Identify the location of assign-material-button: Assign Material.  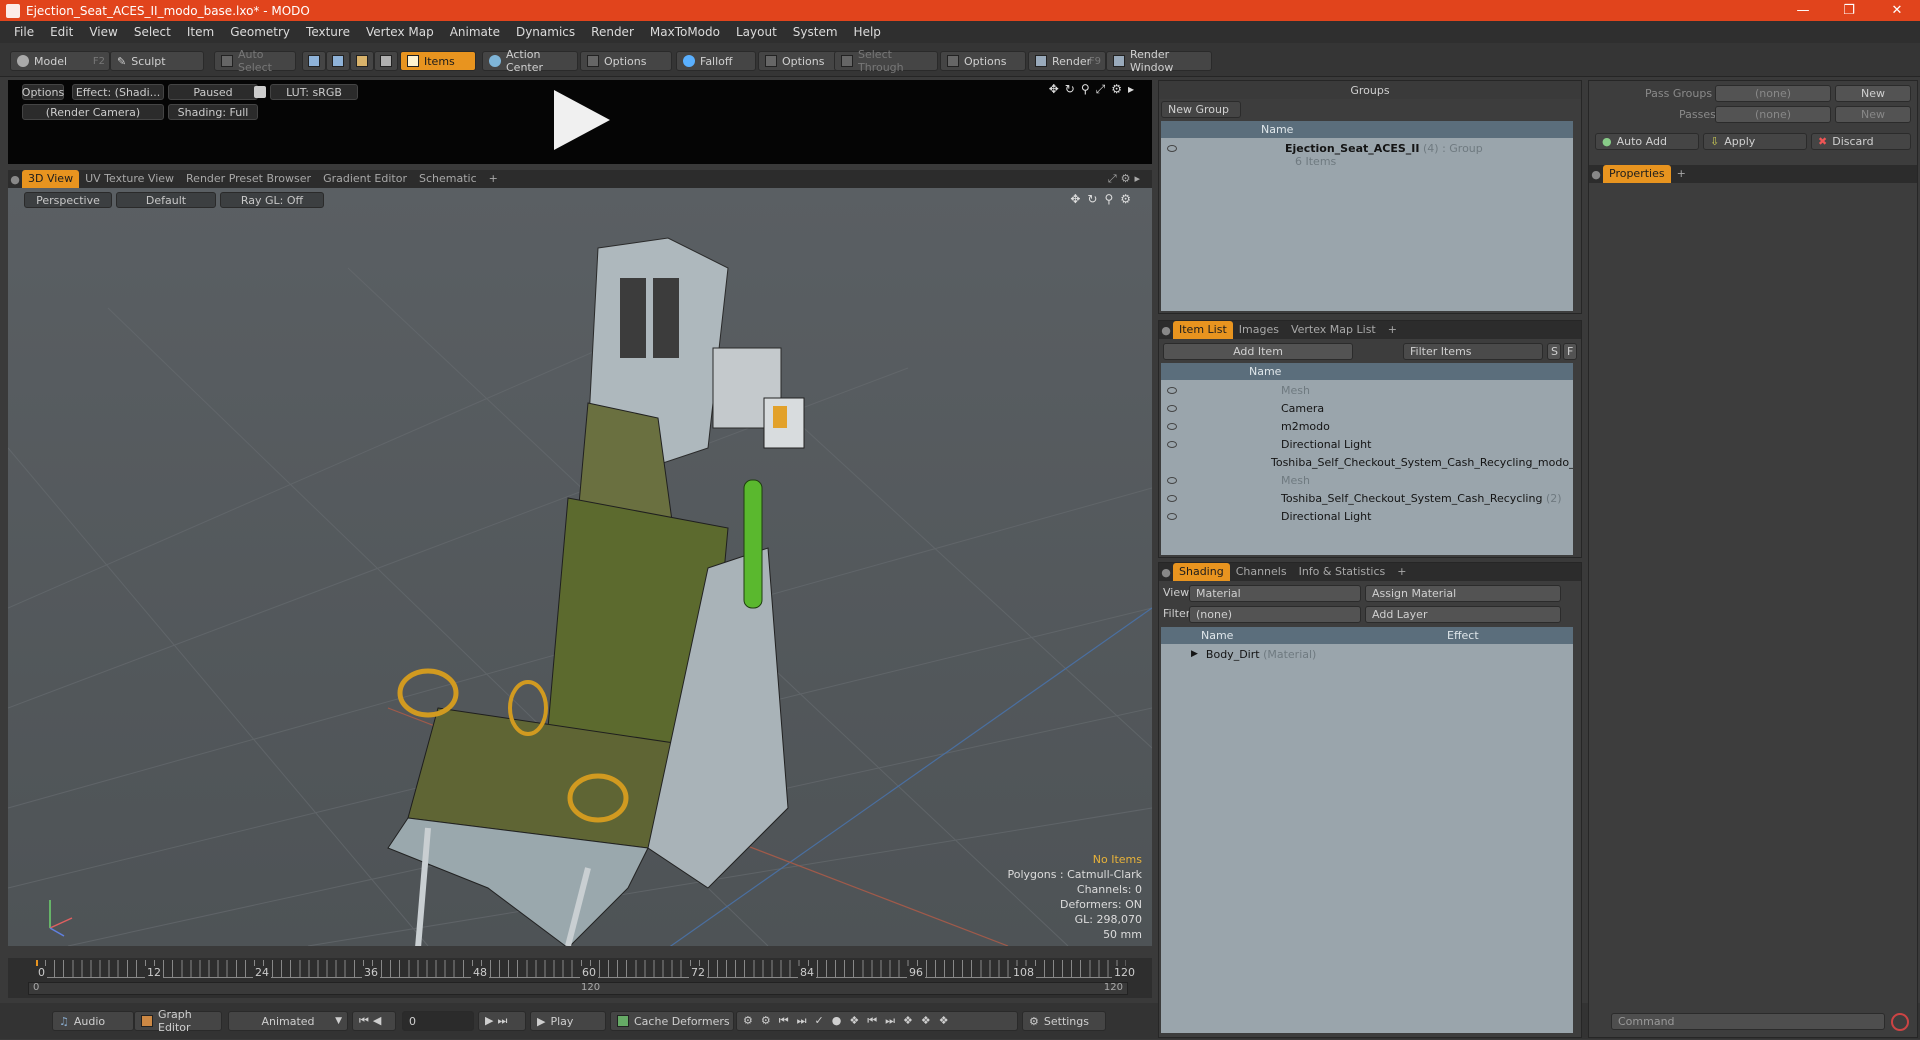
(1463, 593).